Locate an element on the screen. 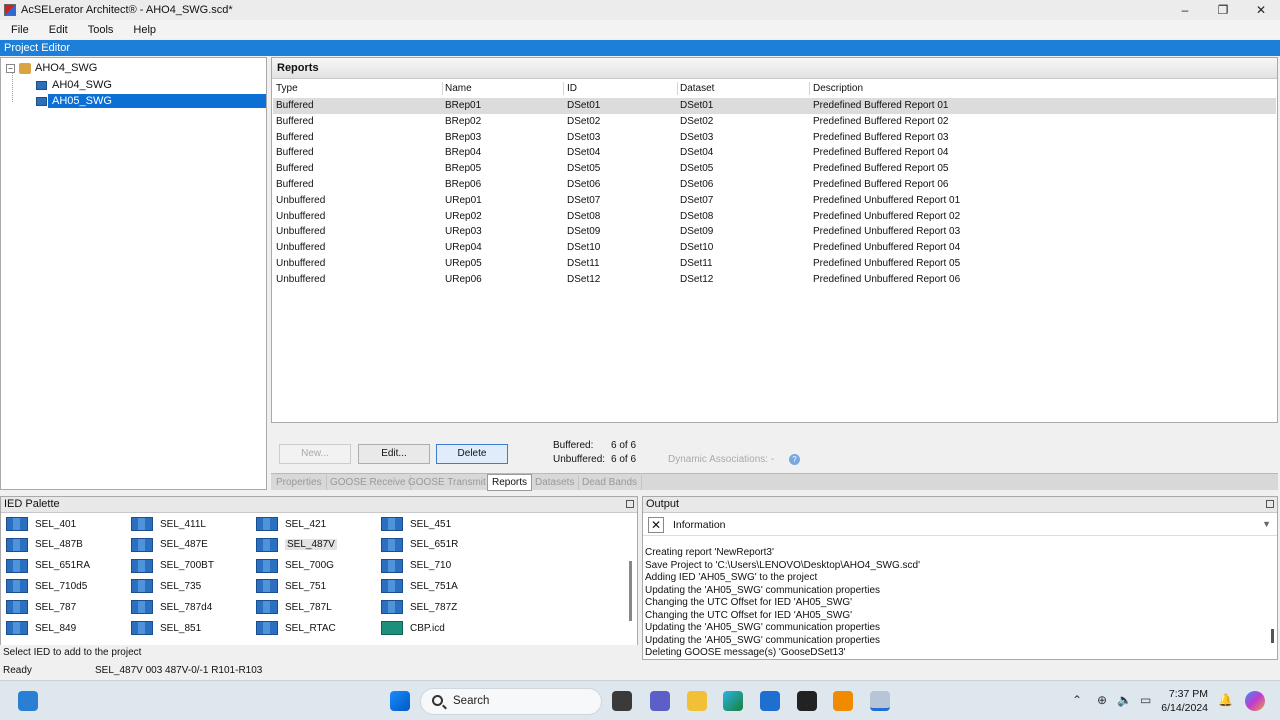  delete-report-button: Delete is located at coordinates (472, 454).